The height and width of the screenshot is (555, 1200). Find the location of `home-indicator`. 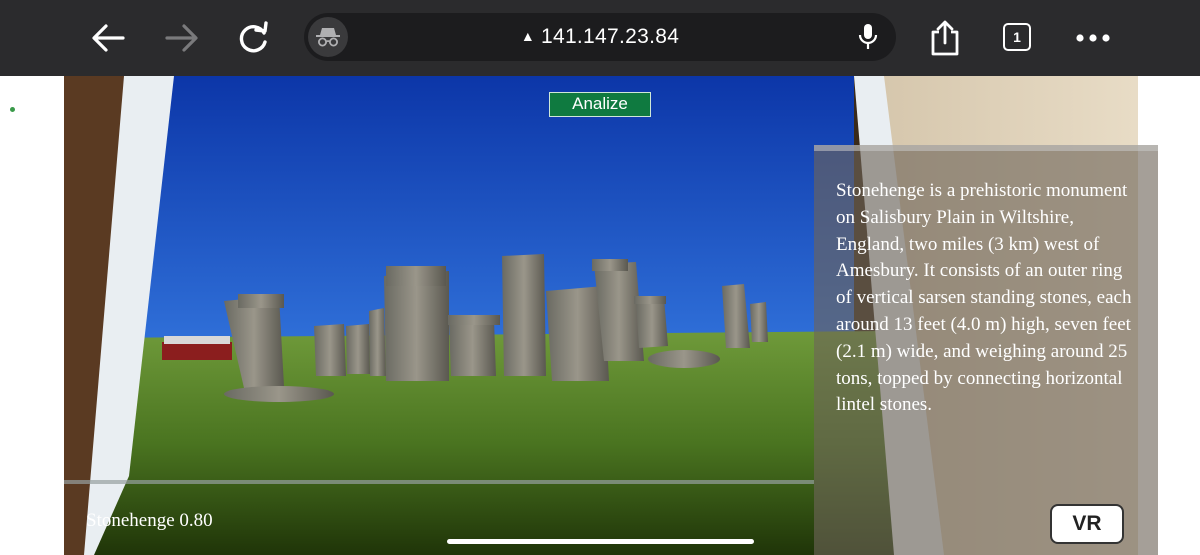

home-indicator is located at coordinates (600, 541).